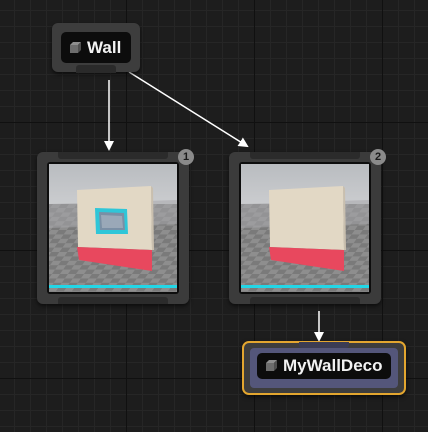 This screenshot has height=432, width=428. What do you see at coordinates (333, 365) in the screenshot?
I see `mywalldeco-node-label: MyWallDeco` at bounding box center [333, 365].